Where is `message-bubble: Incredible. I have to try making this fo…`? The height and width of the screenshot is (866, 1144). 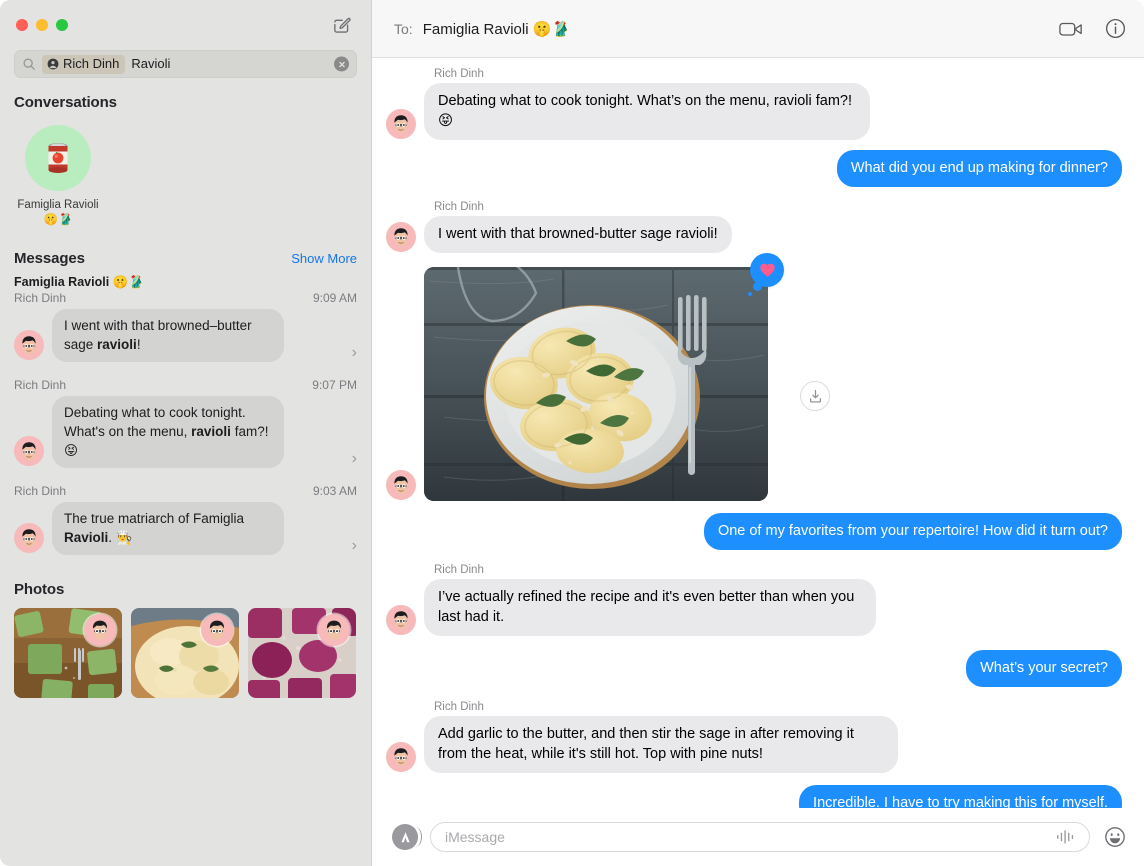 message-bubble: Incredible. I have to try making this fo… is located at coordinates (960, 796).